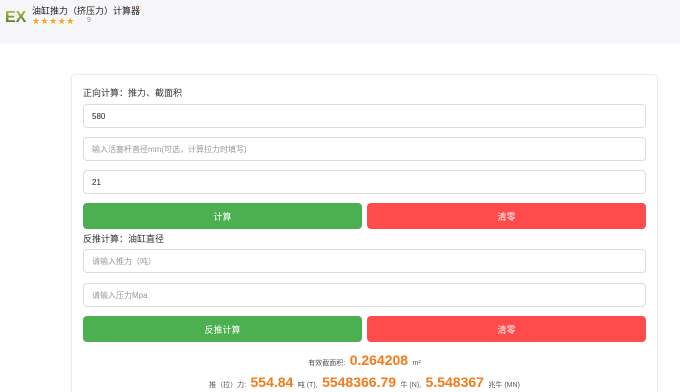  I want to click on rod-diameter-input, so click(364, 149).